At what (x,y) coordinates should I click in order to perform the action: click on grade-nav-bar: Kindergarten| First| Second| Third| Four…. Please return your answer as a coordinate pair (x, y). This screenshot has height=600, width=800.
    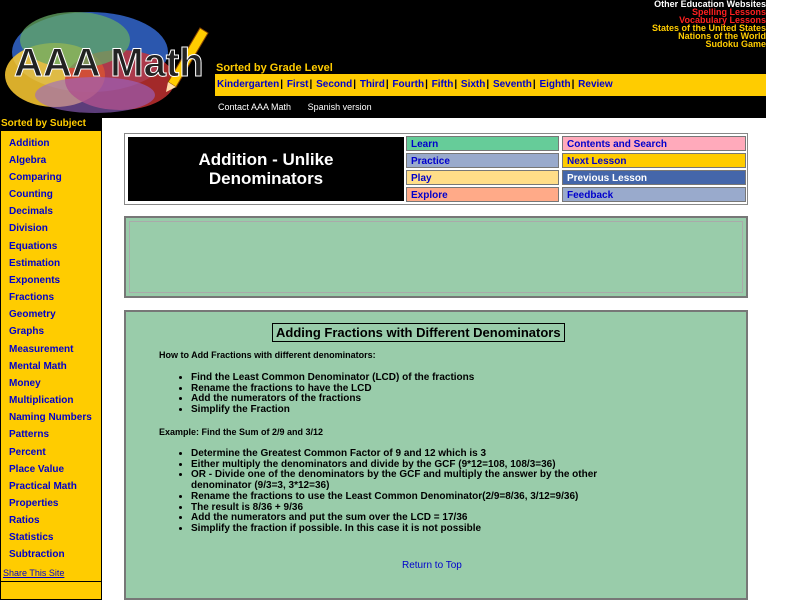
    Looking at the image, I should click on (490, 85).